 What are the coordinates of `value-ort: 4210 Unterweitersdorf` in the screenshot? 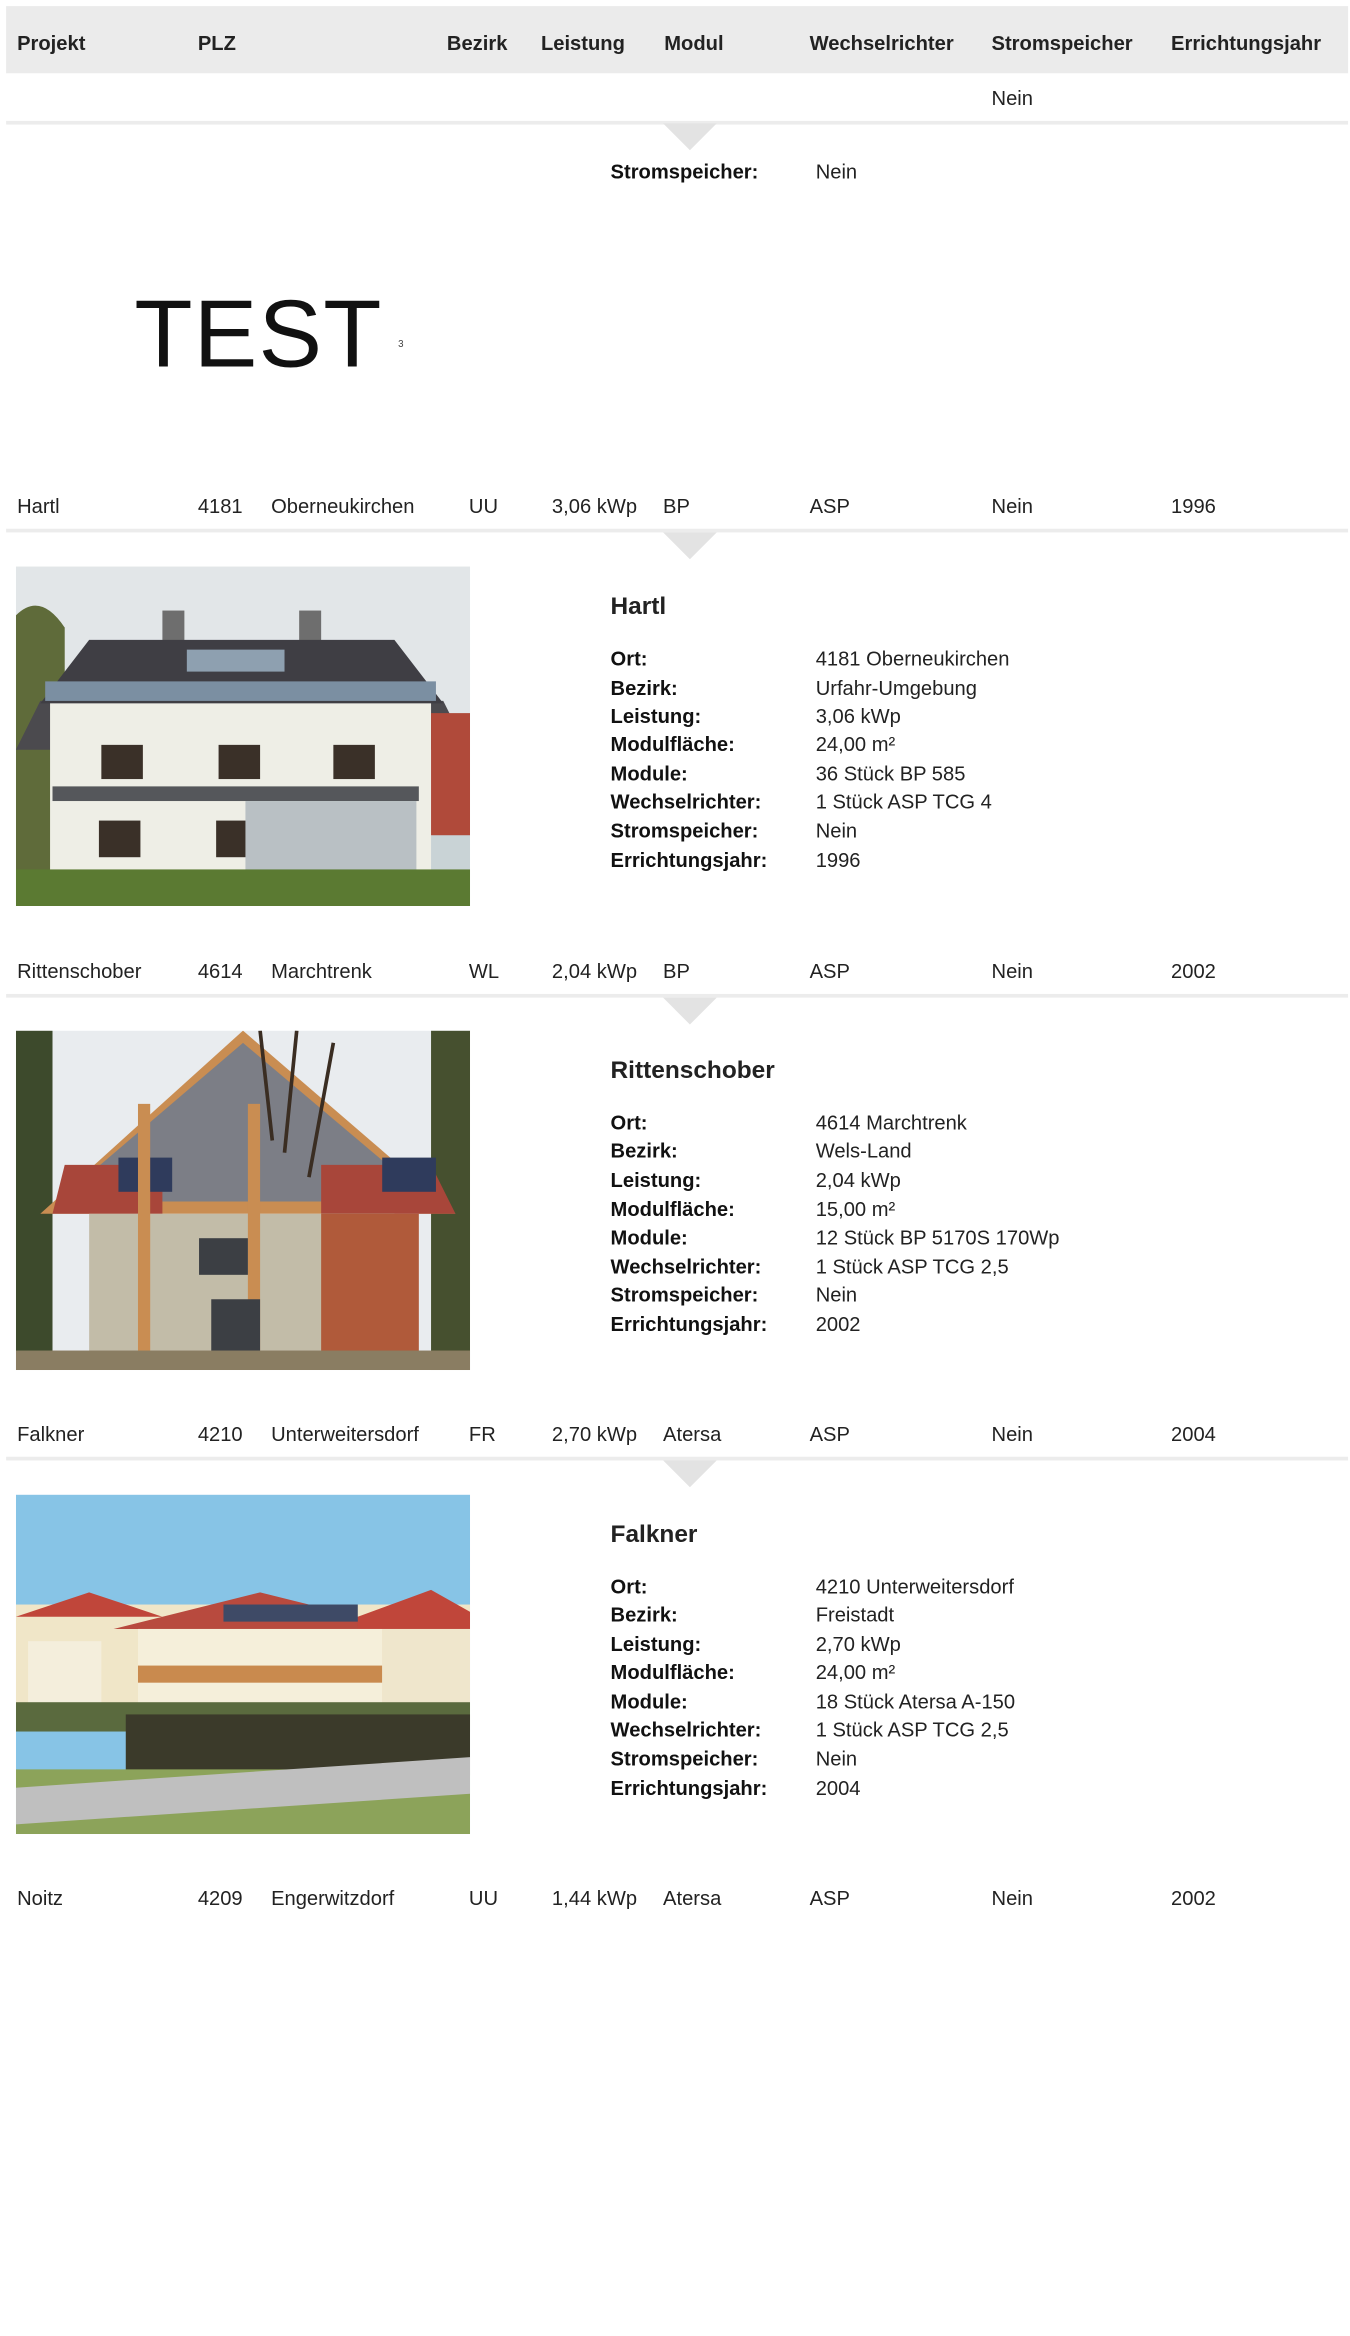 It's located at (914, 1587).